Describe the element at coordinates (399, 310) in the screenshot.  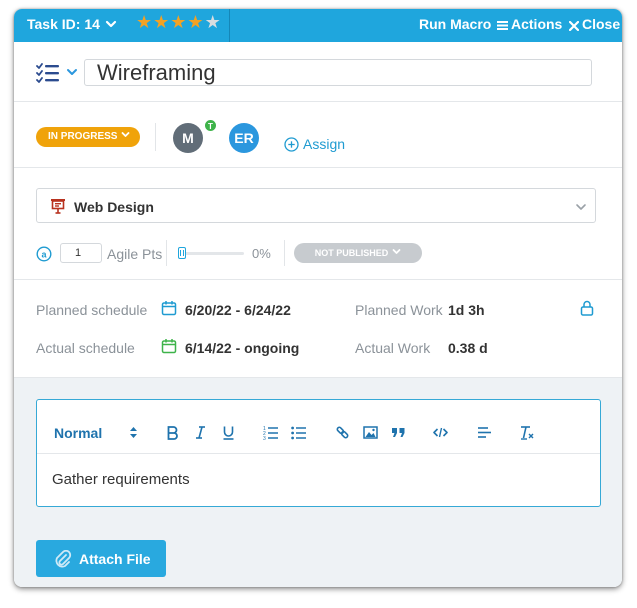
I see `planned-work-label: Planned Work` at that location.